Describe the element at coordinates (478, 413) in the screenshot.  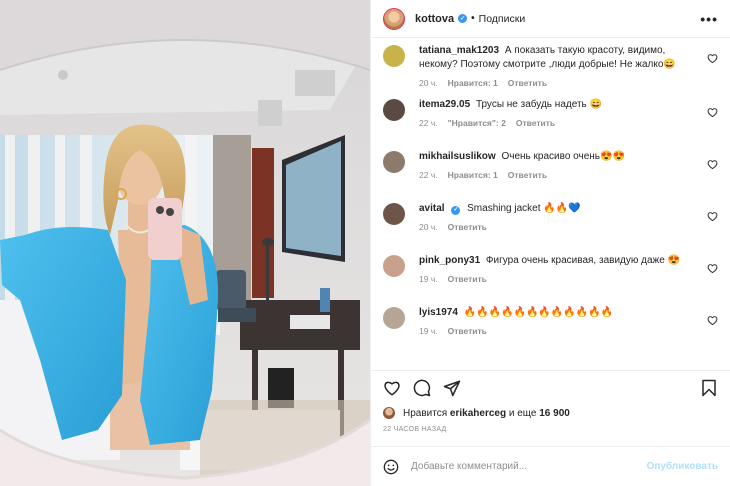
I see `liker-username: erikaherceg` at that location.